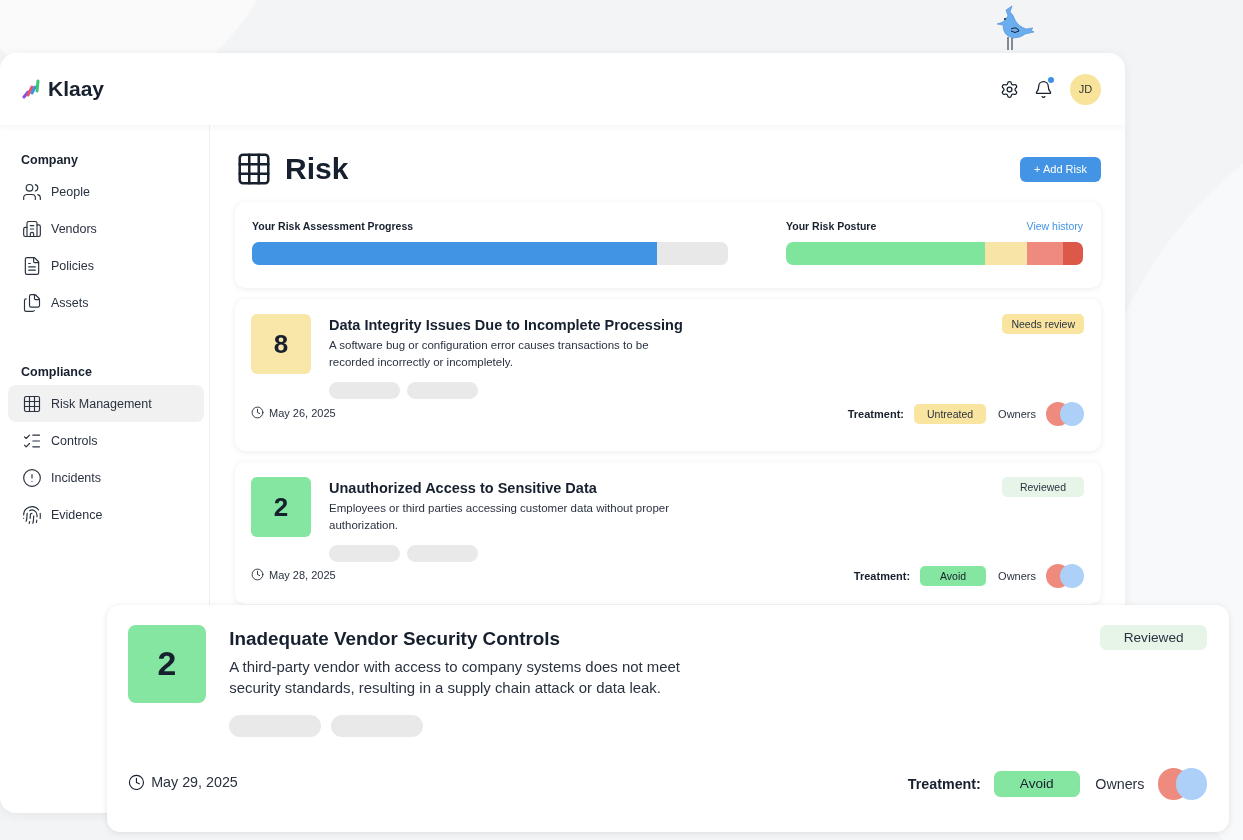  I want to click on sidebar-item: Controls, so click(106, 440).